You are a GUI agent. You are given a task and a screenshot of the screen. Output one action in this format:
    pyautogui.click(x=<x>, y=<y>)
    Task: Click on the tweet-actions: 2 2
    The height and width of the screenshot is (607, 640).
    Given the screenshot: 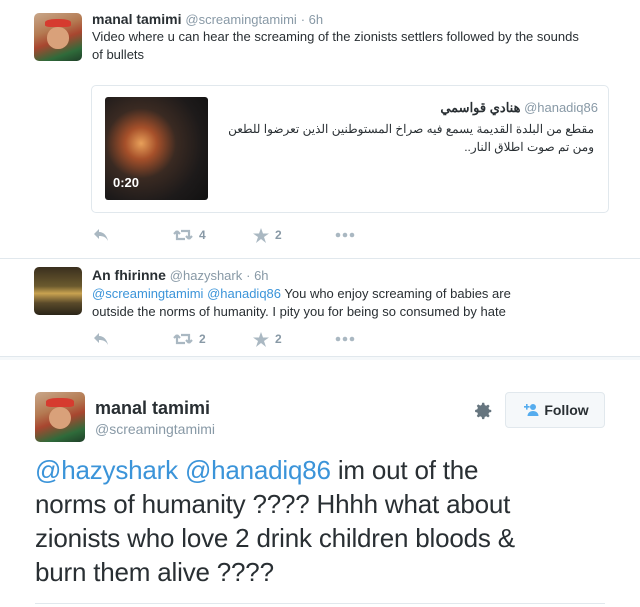 What is the action you would take?
    pyautogui.click(x=224, y=339)
    